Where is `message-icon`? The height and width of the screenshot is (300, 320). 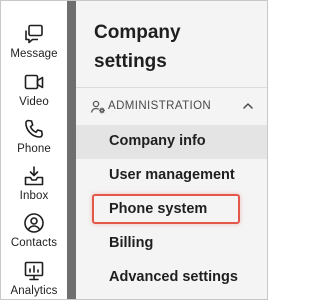 message-icon is located at coordinates (34, 34).